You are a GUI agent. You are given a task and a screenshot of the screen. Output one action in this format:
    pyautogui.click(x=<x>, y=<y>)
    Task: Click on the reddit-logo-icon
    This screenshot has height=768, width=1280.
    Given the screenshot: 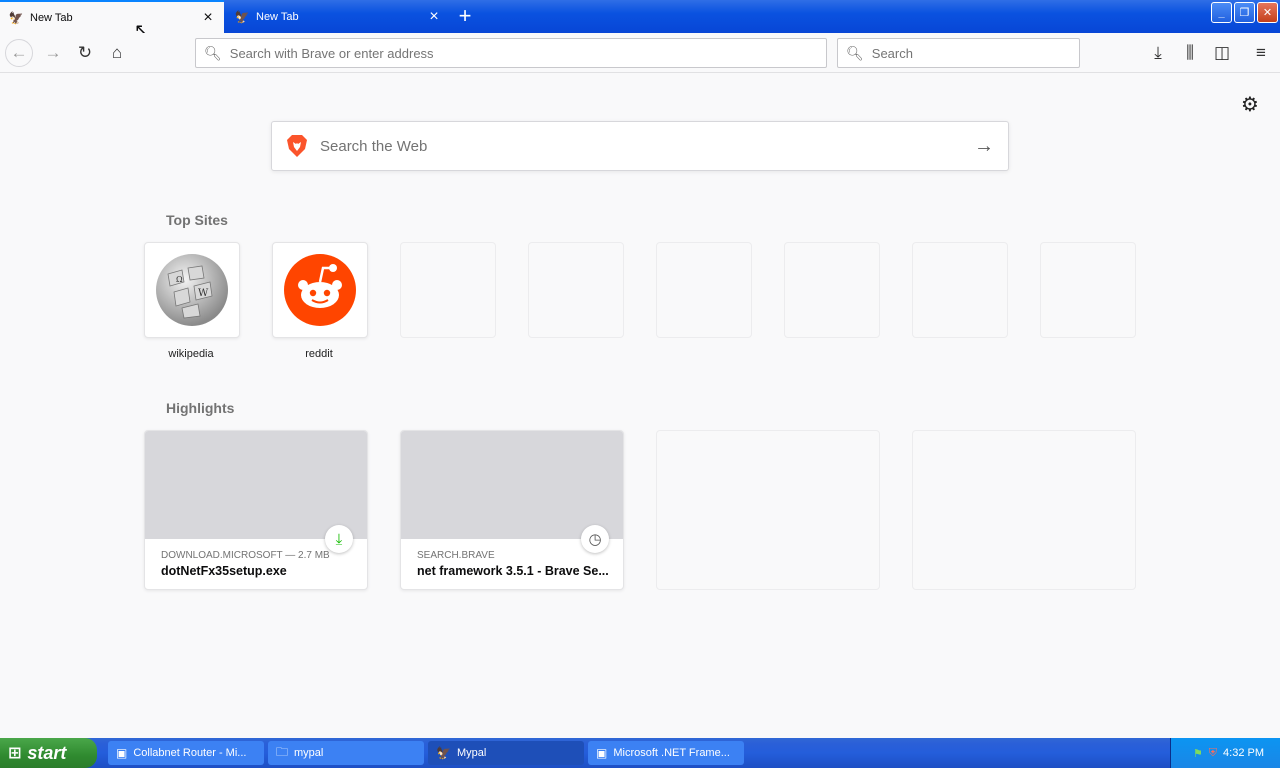 What is the action you would take?
    pyautogui.click(x=320, y=290)
    